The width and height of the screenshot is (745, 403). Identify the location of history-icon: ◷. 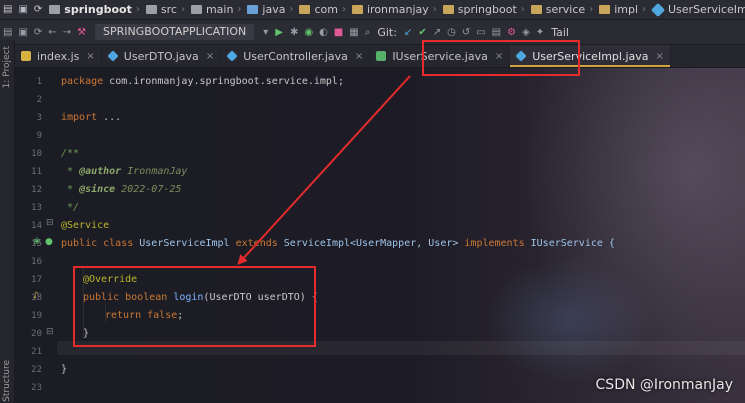
(451, 32).